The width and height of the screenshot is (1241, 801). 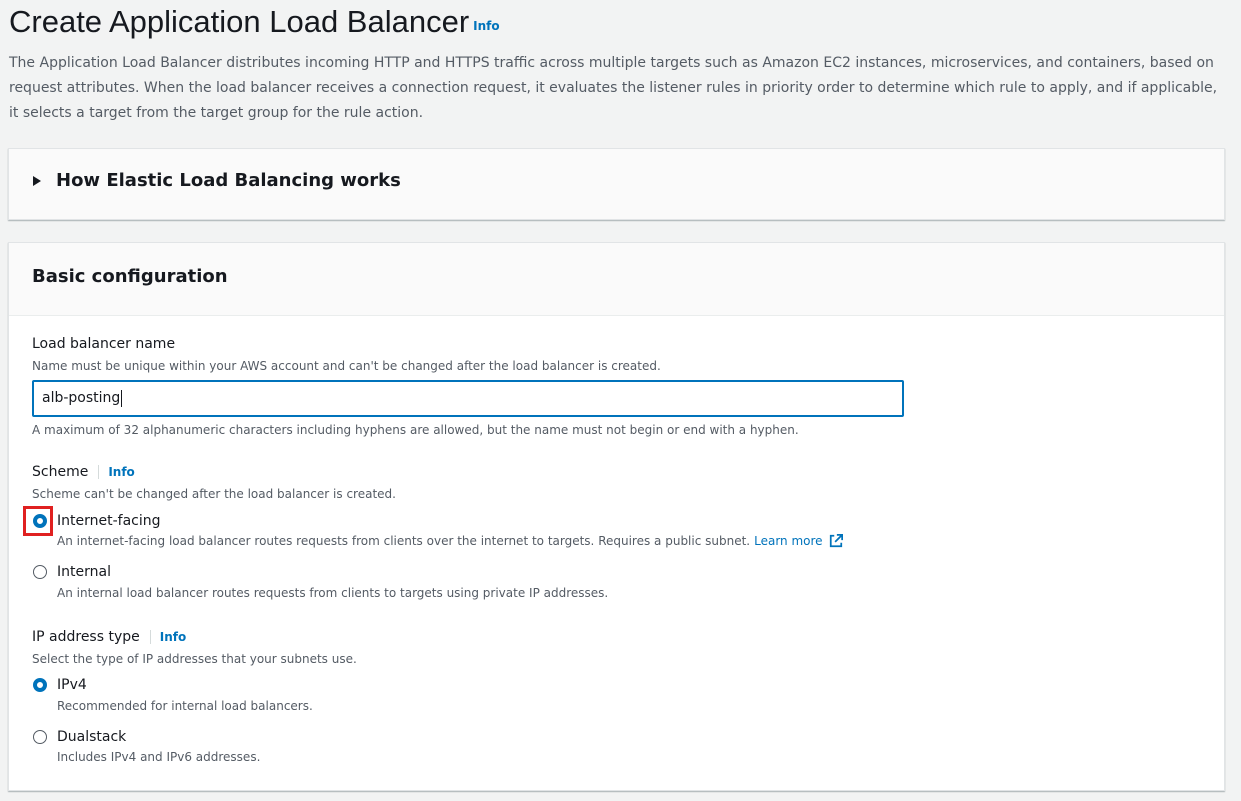 What do you see at coordinates (40, 685) in the screenshot?
I see `radio-checked-icon` at bounding box center [40, 685].